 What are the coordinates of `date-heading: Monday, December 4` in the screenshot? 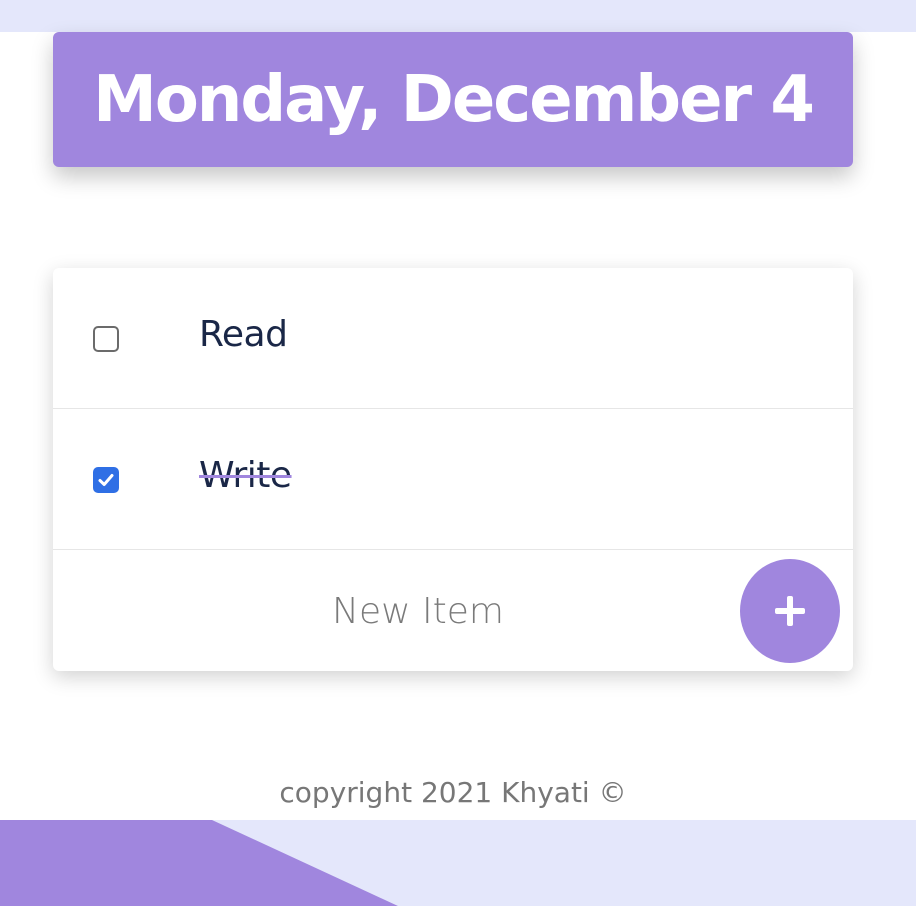 It's located at (454, 99).